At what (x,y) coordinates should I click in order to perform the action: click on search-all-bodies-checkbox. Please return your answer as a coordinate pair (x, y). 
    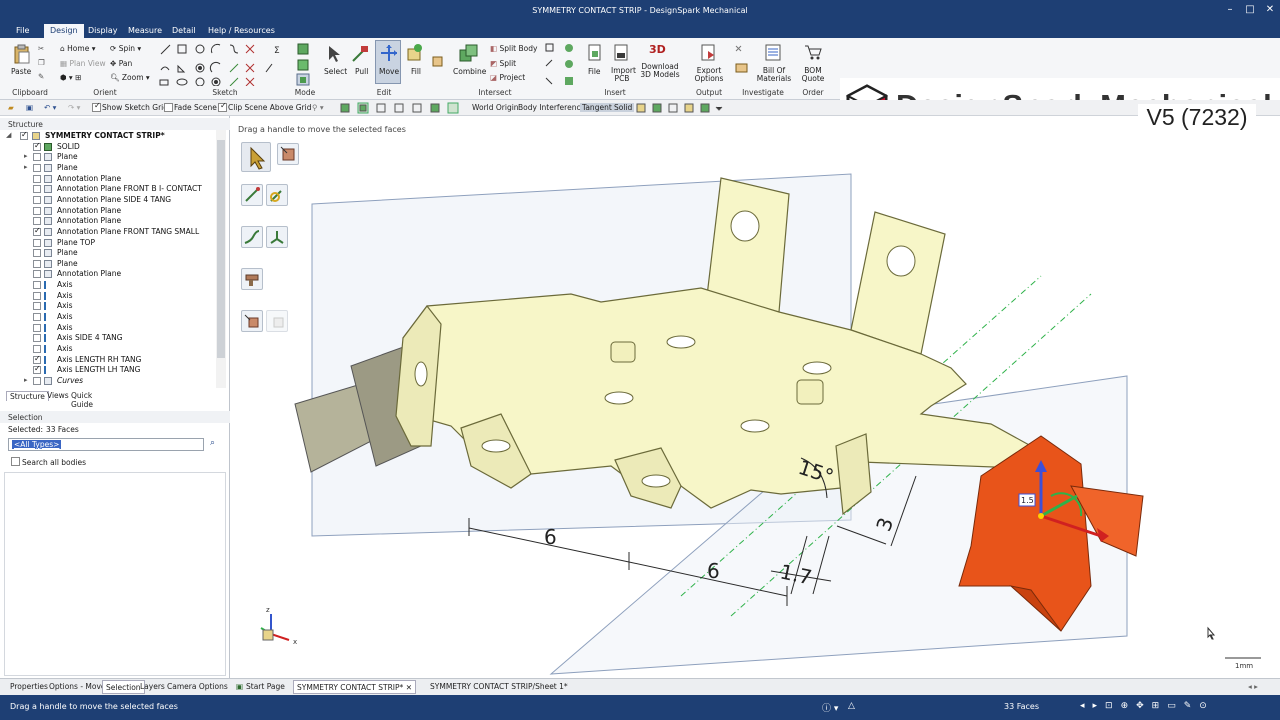
    Looking at the image, I should click on (15, 461).